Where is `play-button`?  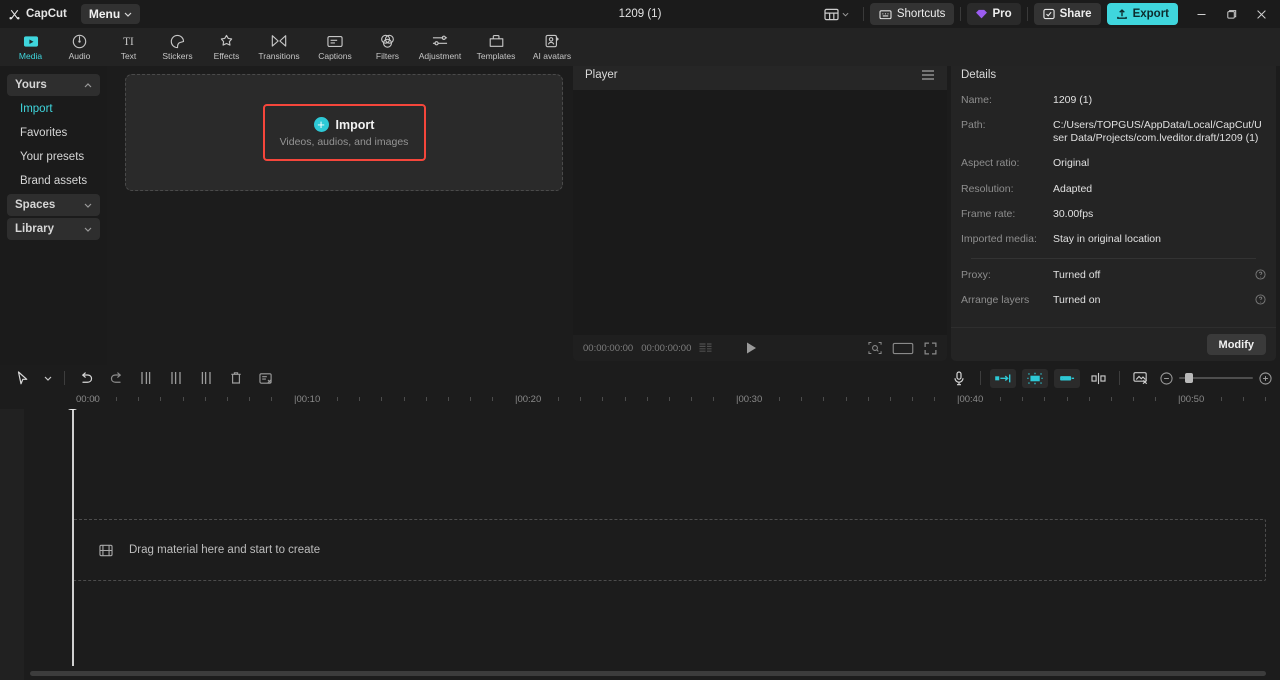
play-button is located at coordinates (751, 348).